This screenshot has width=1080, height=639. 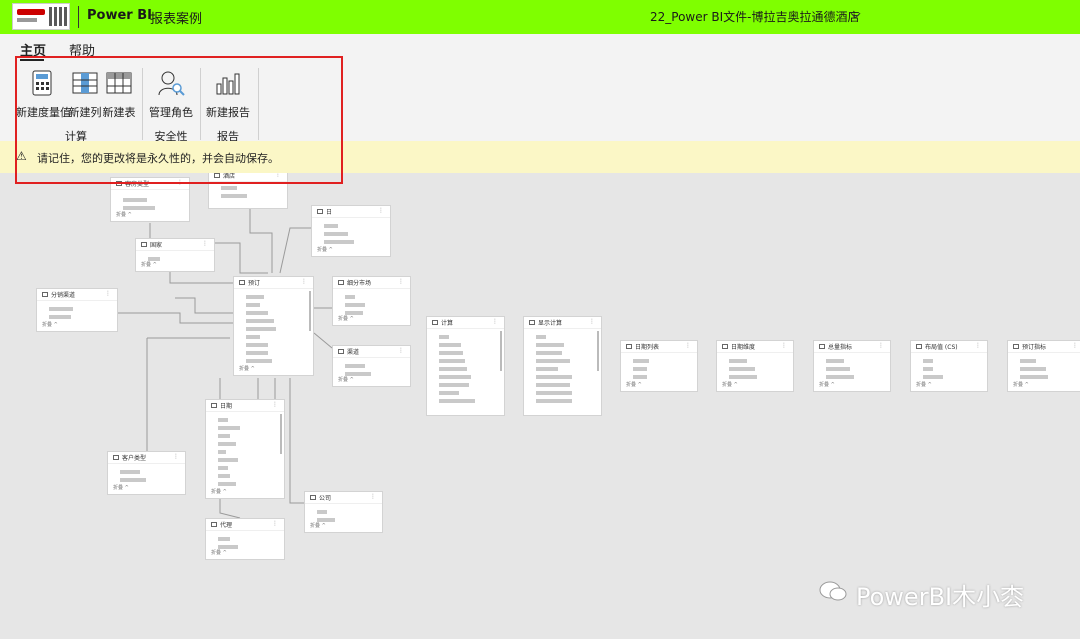 What do you see at coordinates (175, 255) in the screenshot?
I see `table-card: 国家 ⋮ 折叠 ^` at bounding box center [175, 255].